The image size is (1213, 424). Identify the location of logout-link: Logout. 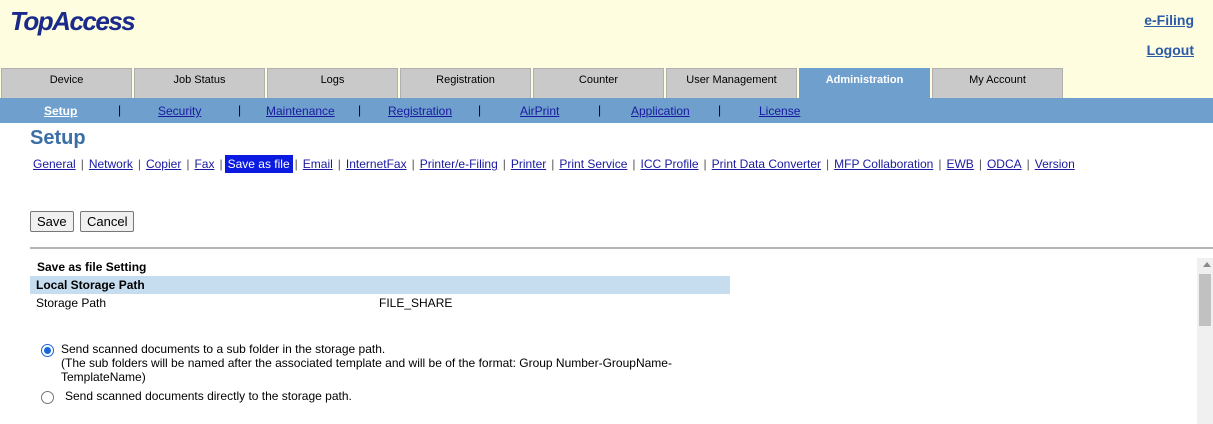
(1170, 50).